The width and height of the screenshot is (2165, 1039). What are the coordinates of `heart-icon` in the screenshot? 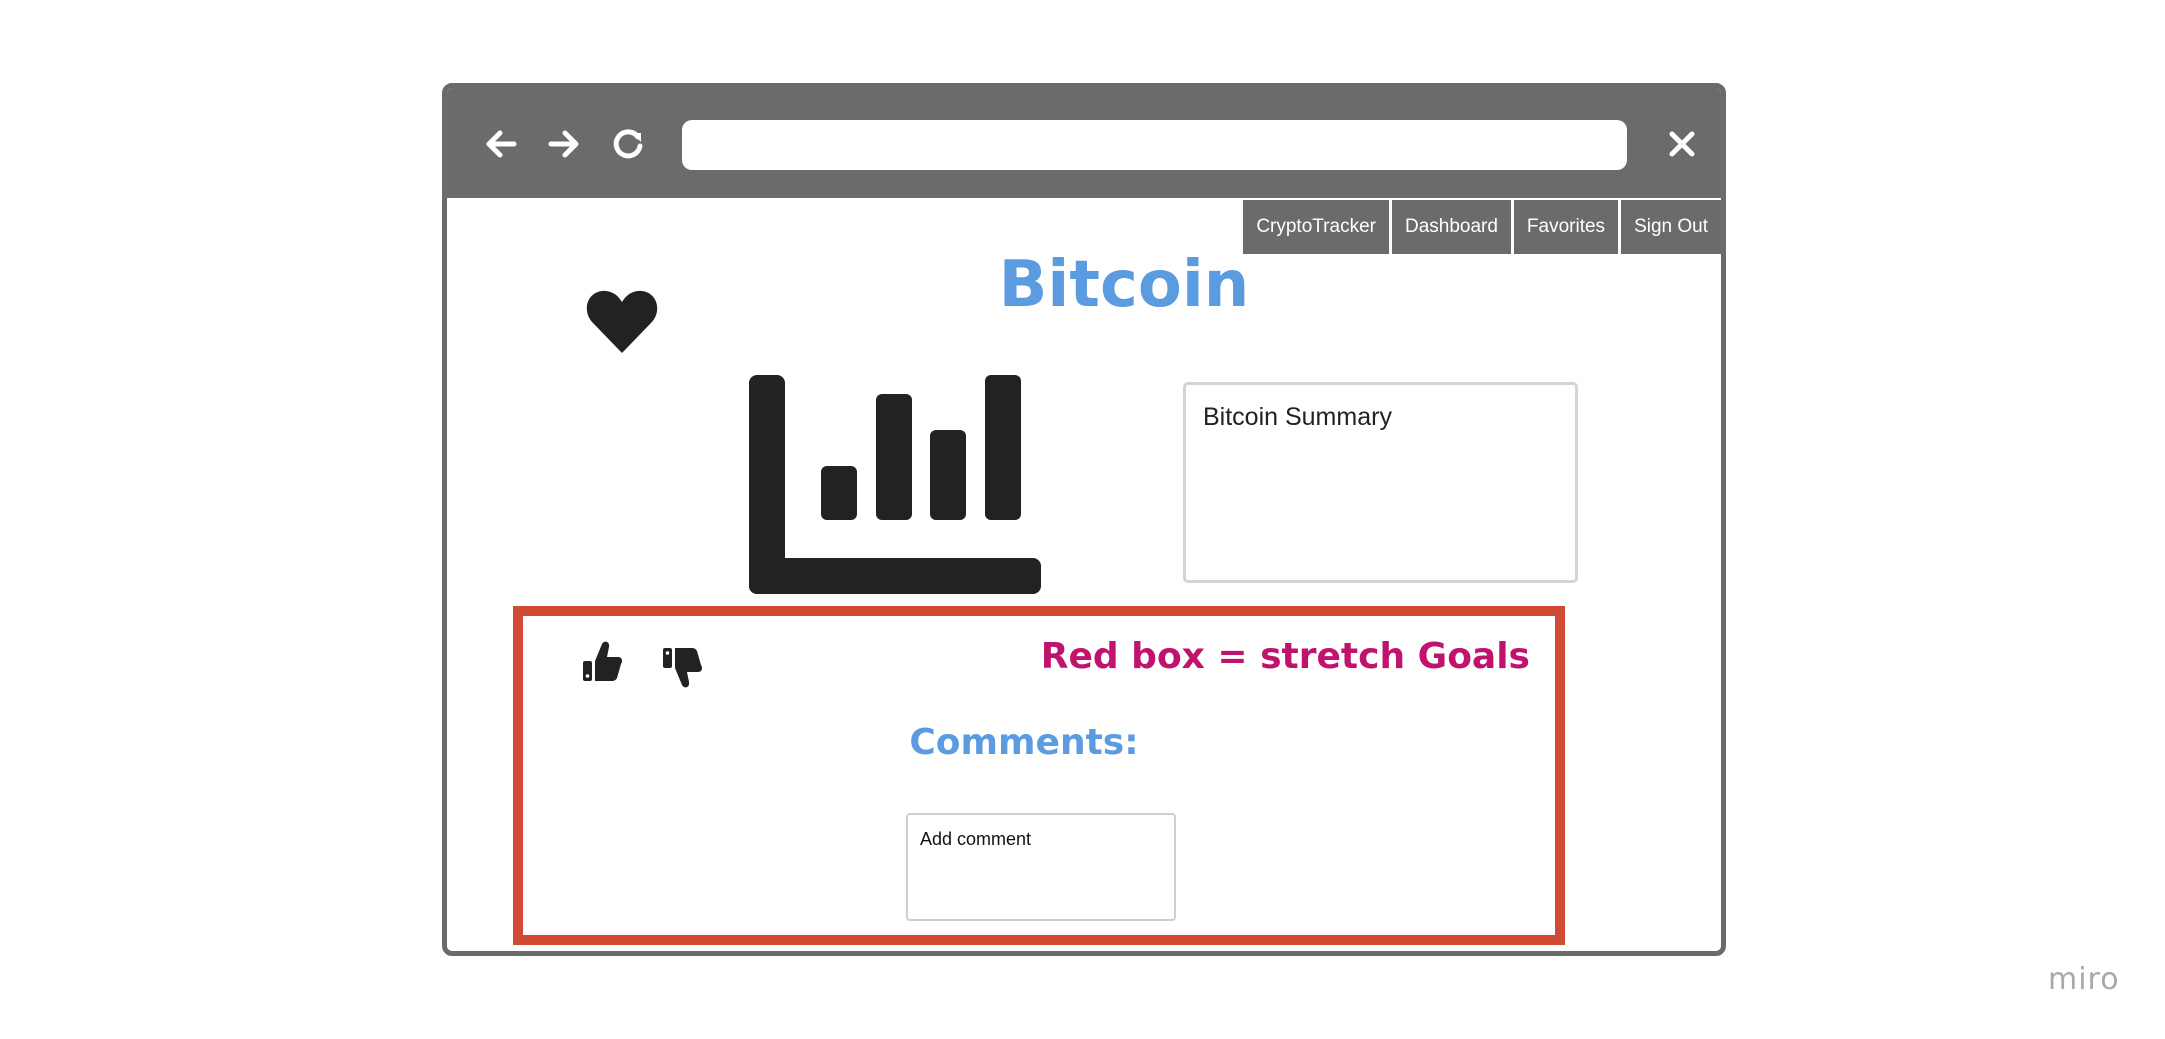 It's located at (622, 320).